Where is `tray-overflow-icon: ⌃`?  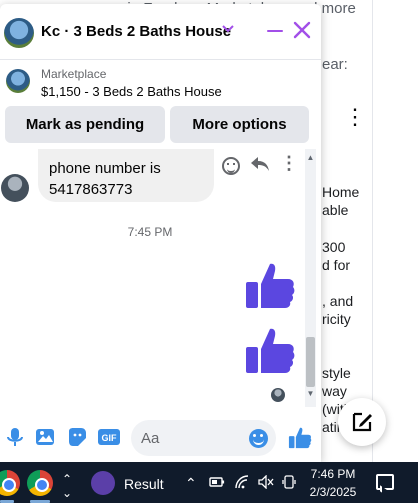
tray-overflow-icon: ⌃ is located at coordinates (191, 483).